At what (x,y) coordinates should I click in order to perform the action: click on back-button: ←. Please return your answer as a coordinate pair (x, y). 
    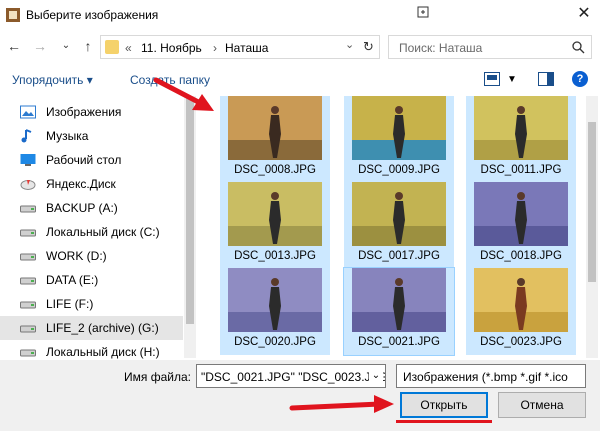
    Looking at the image, I should click on (14, 46).